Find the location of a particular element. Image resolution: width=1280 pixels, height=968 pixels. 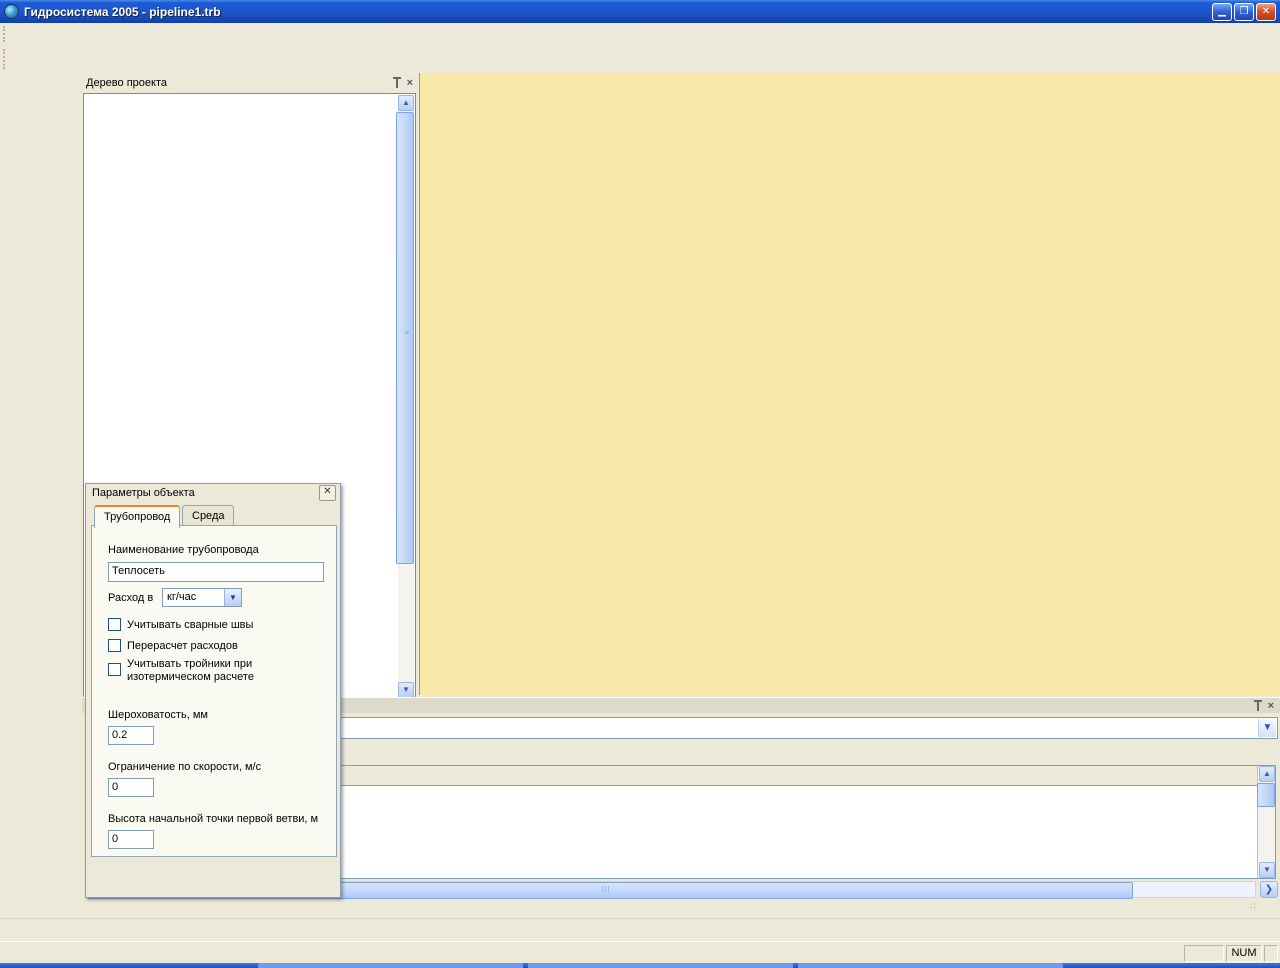

status-bar: NUM is located at coordinates (640, 952).